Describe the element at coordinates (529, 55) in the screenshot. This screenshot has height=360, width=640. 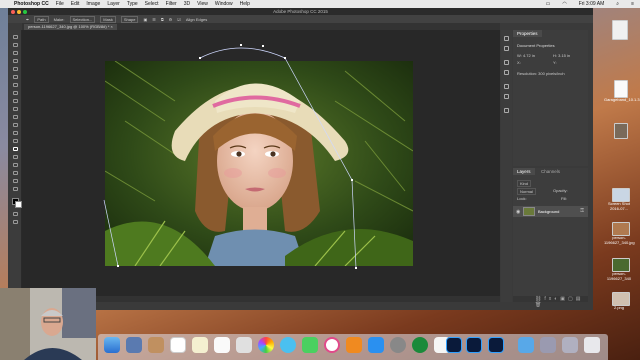
I see `width-value: 4.72 in` at that location.